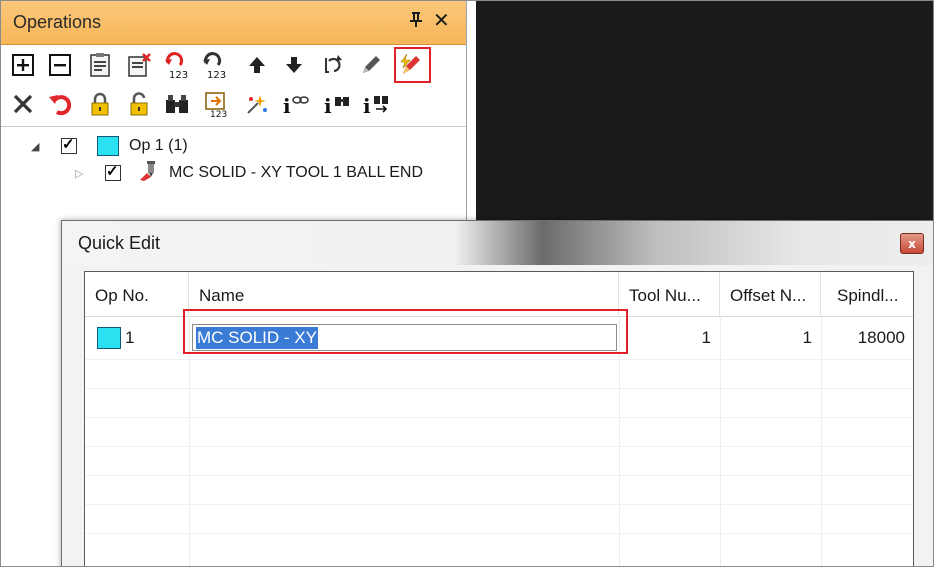  What do you see at coordinates (69, 144) in the screenshot?
I see `op-checkbox` at bounding box center [69, 144].